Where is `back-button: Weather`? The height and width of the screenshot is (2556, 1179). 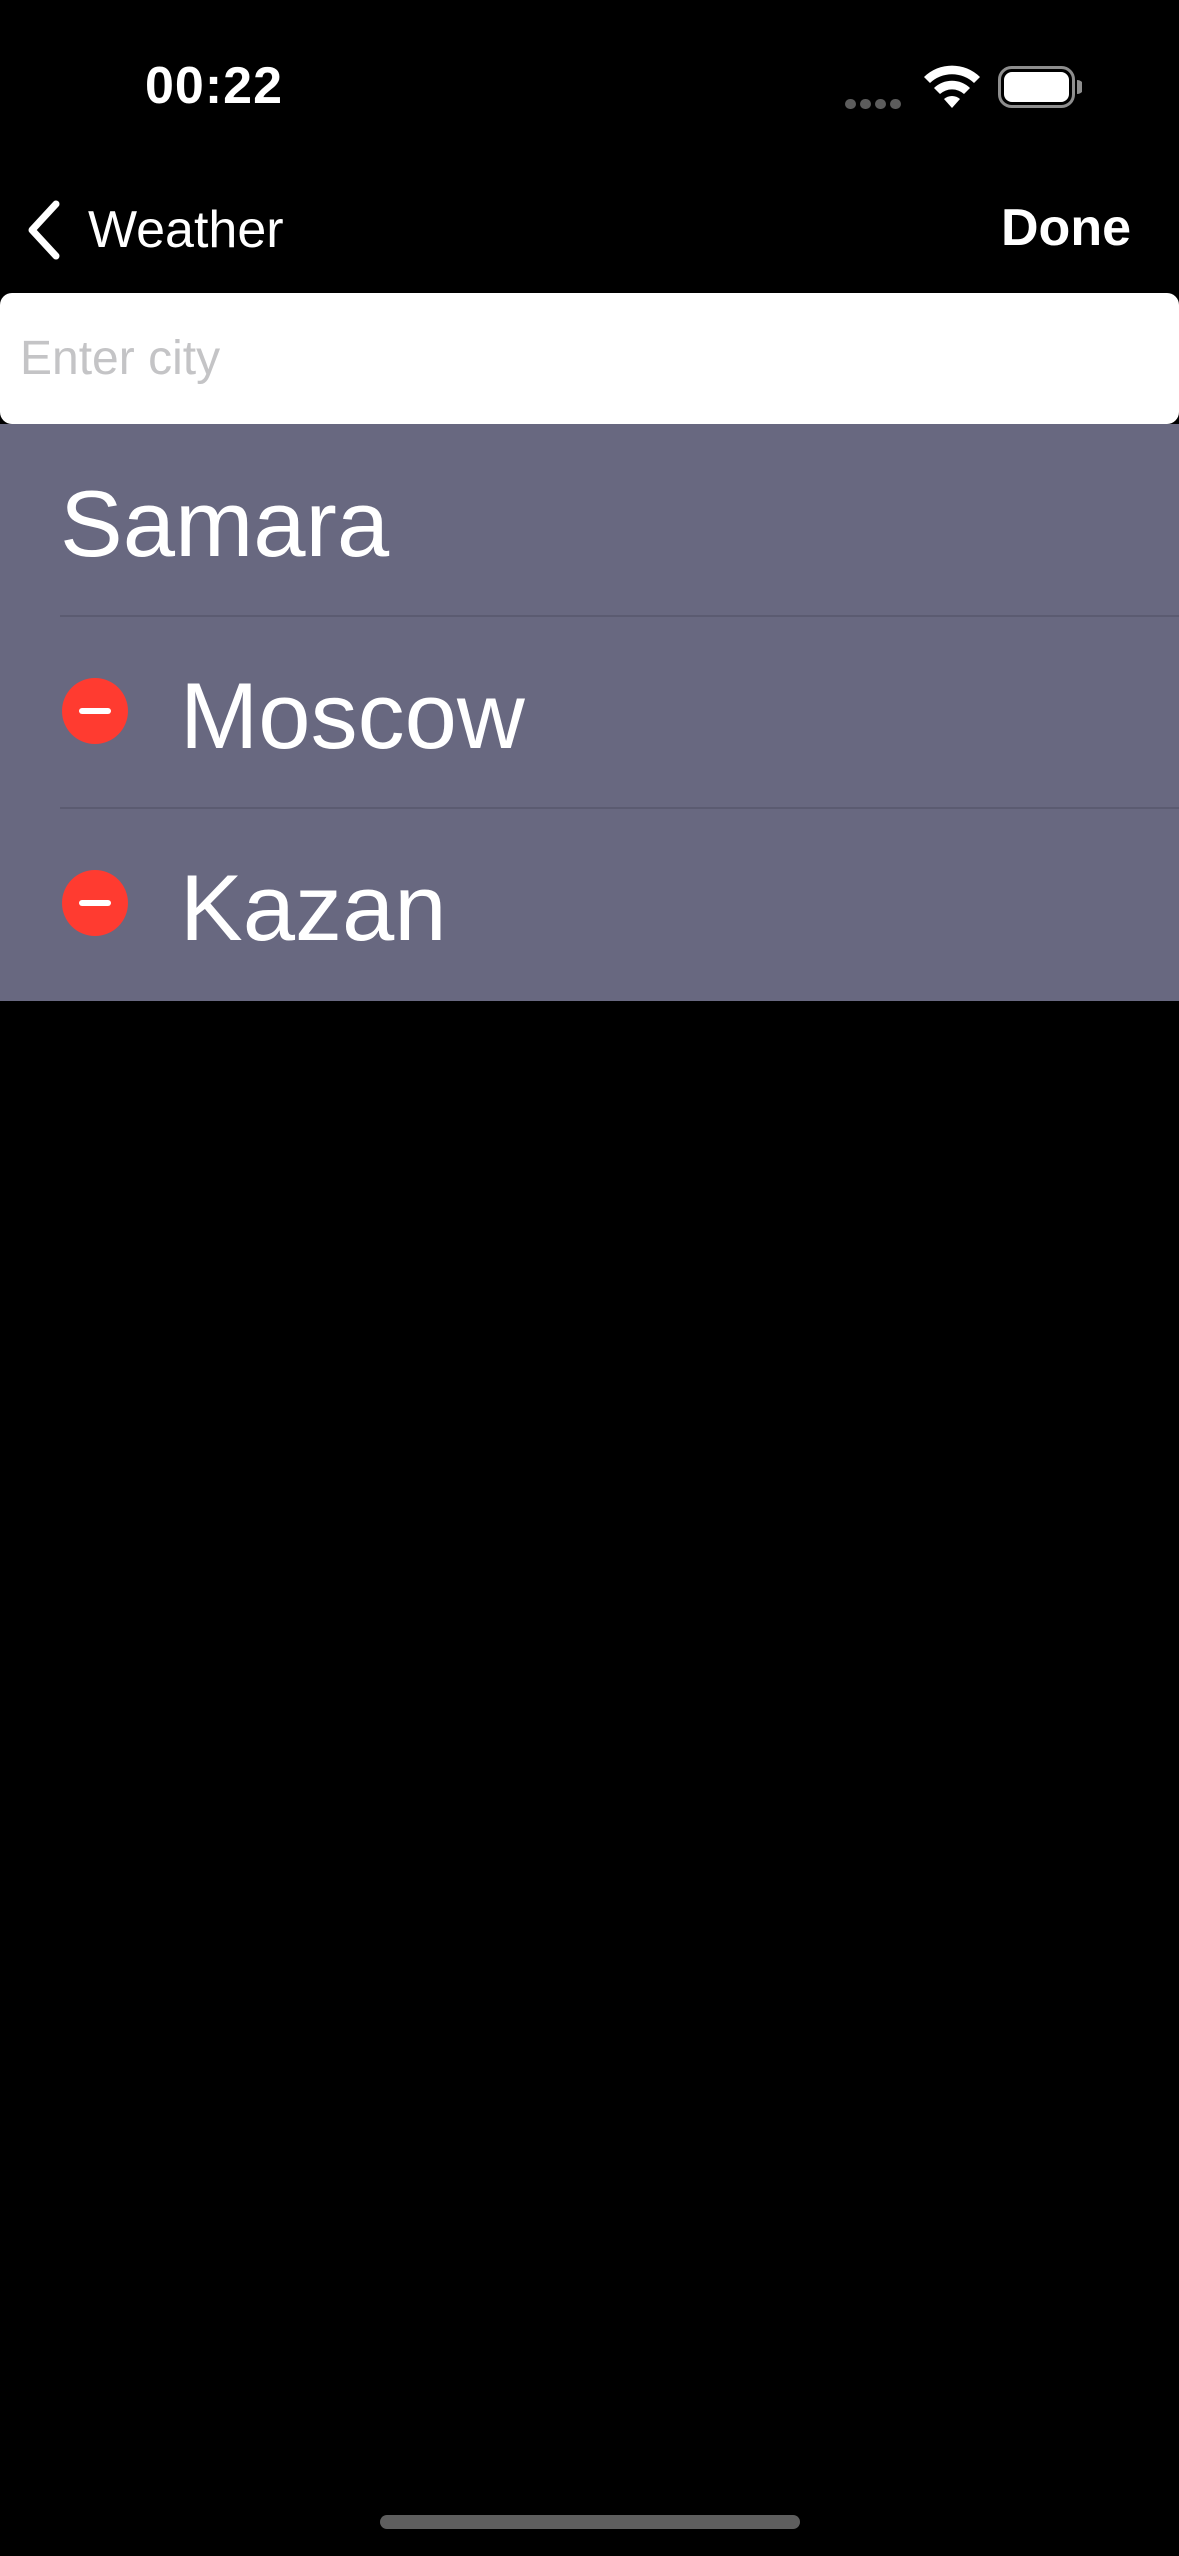
back-button: Weather is located at coordinates (154, 230).